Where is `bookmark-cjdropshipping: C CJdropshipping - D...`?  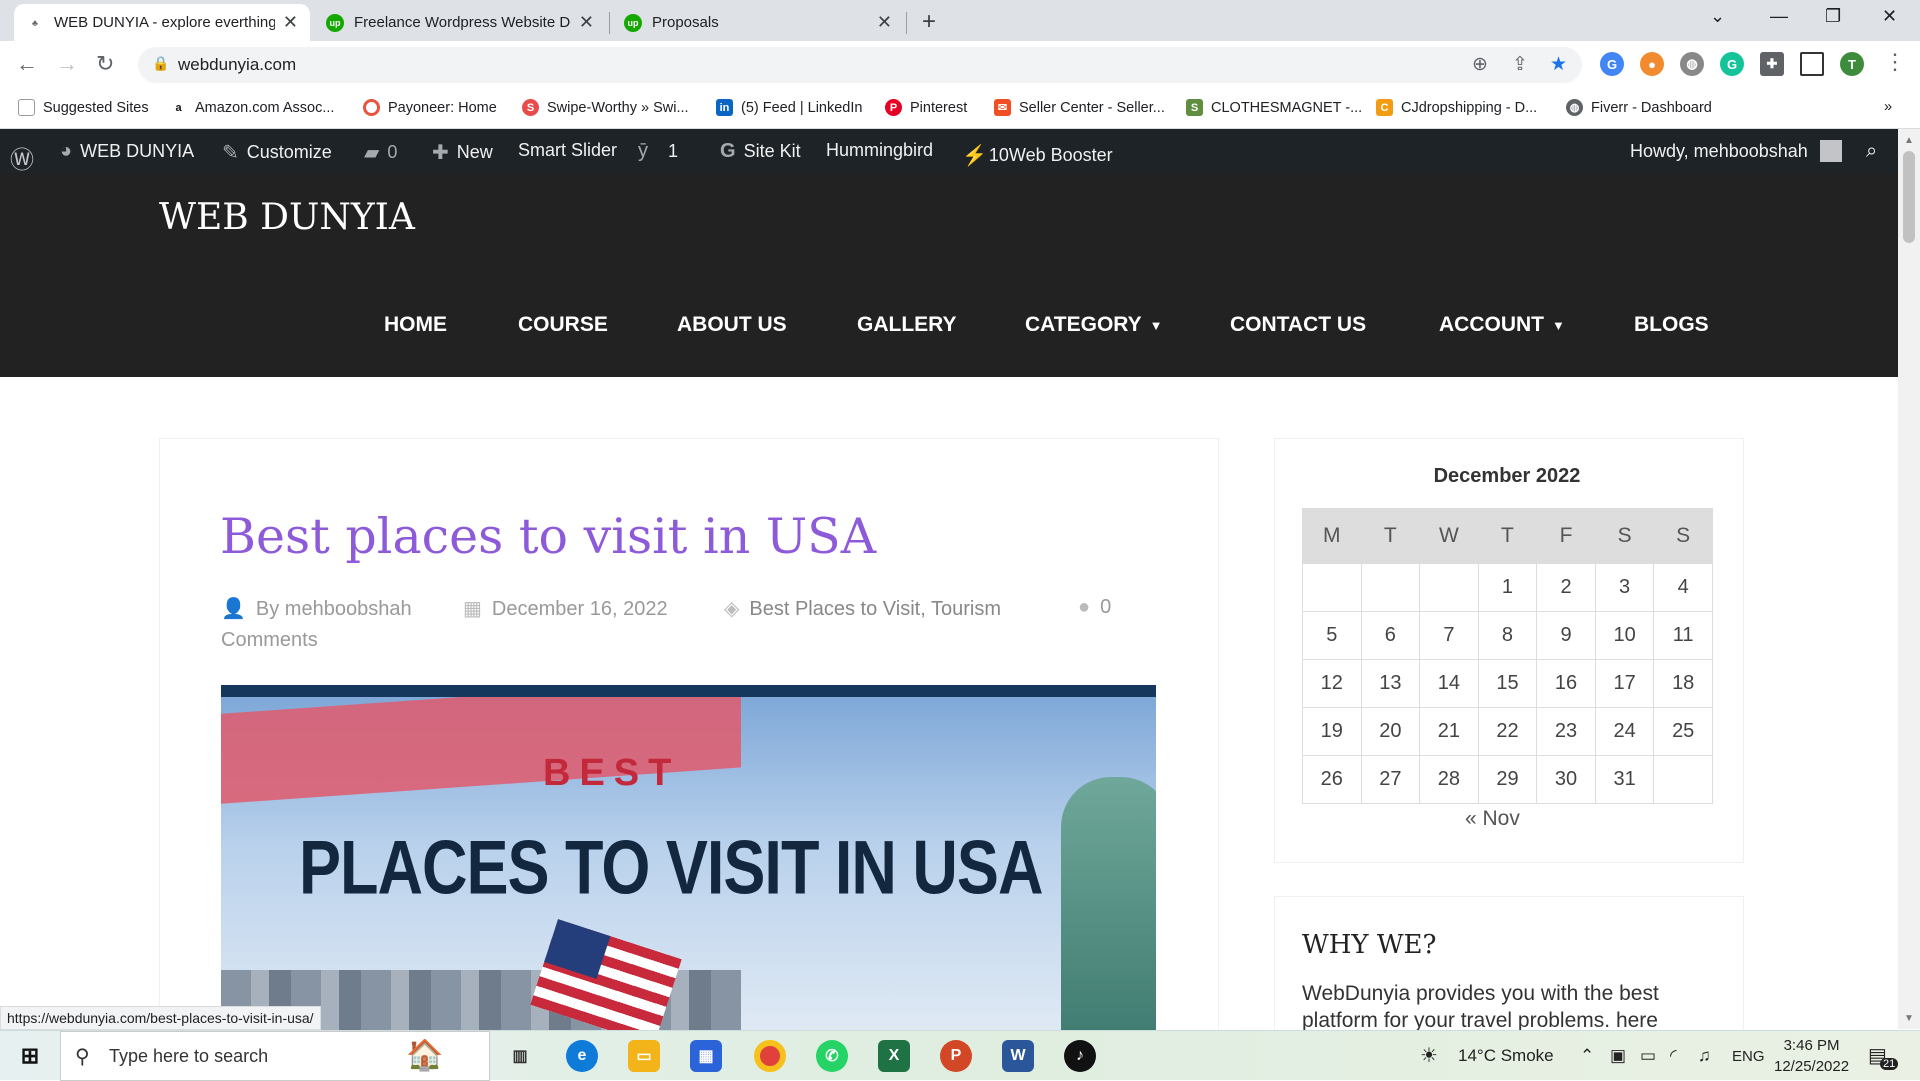
bookmark-cjdropshipping: C CJdropshipping - D... is located at coordinates (1456, 107).